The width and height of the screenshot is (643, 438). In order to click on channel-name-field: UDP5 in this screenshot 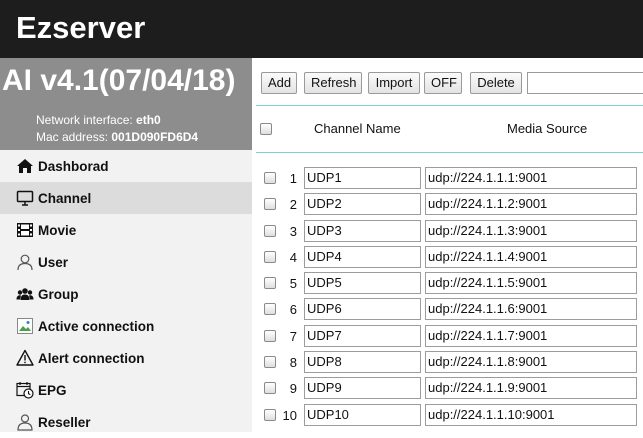, I will do `click(362, 283)`.